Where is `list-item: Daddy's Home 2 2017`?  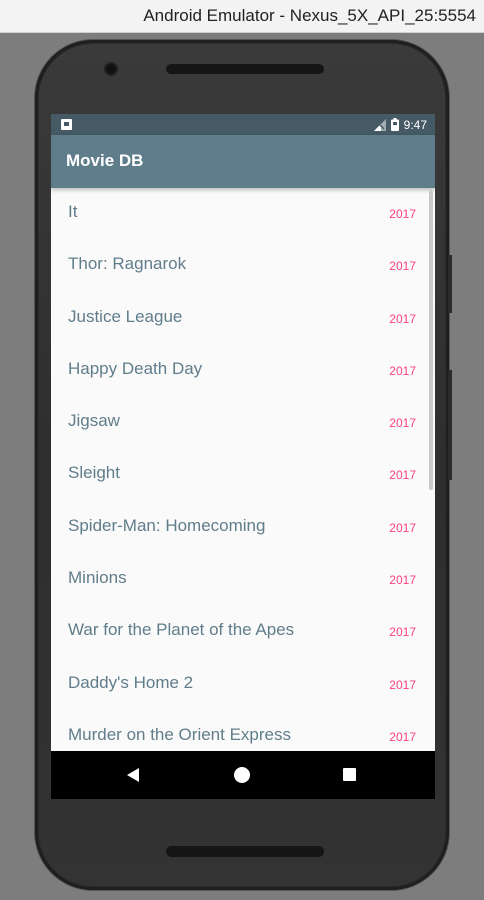
list-item: Daddy's Home 2 2017 is located at coordinates (243, 685).